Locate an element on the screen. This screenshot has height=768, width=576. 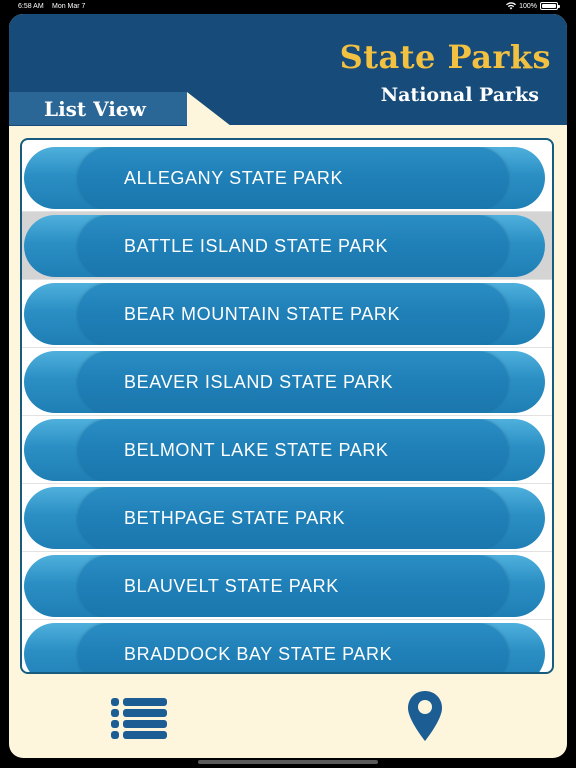
park-button: BATTLE ISLAND STATE PARK is located at coordinates (284, 246).